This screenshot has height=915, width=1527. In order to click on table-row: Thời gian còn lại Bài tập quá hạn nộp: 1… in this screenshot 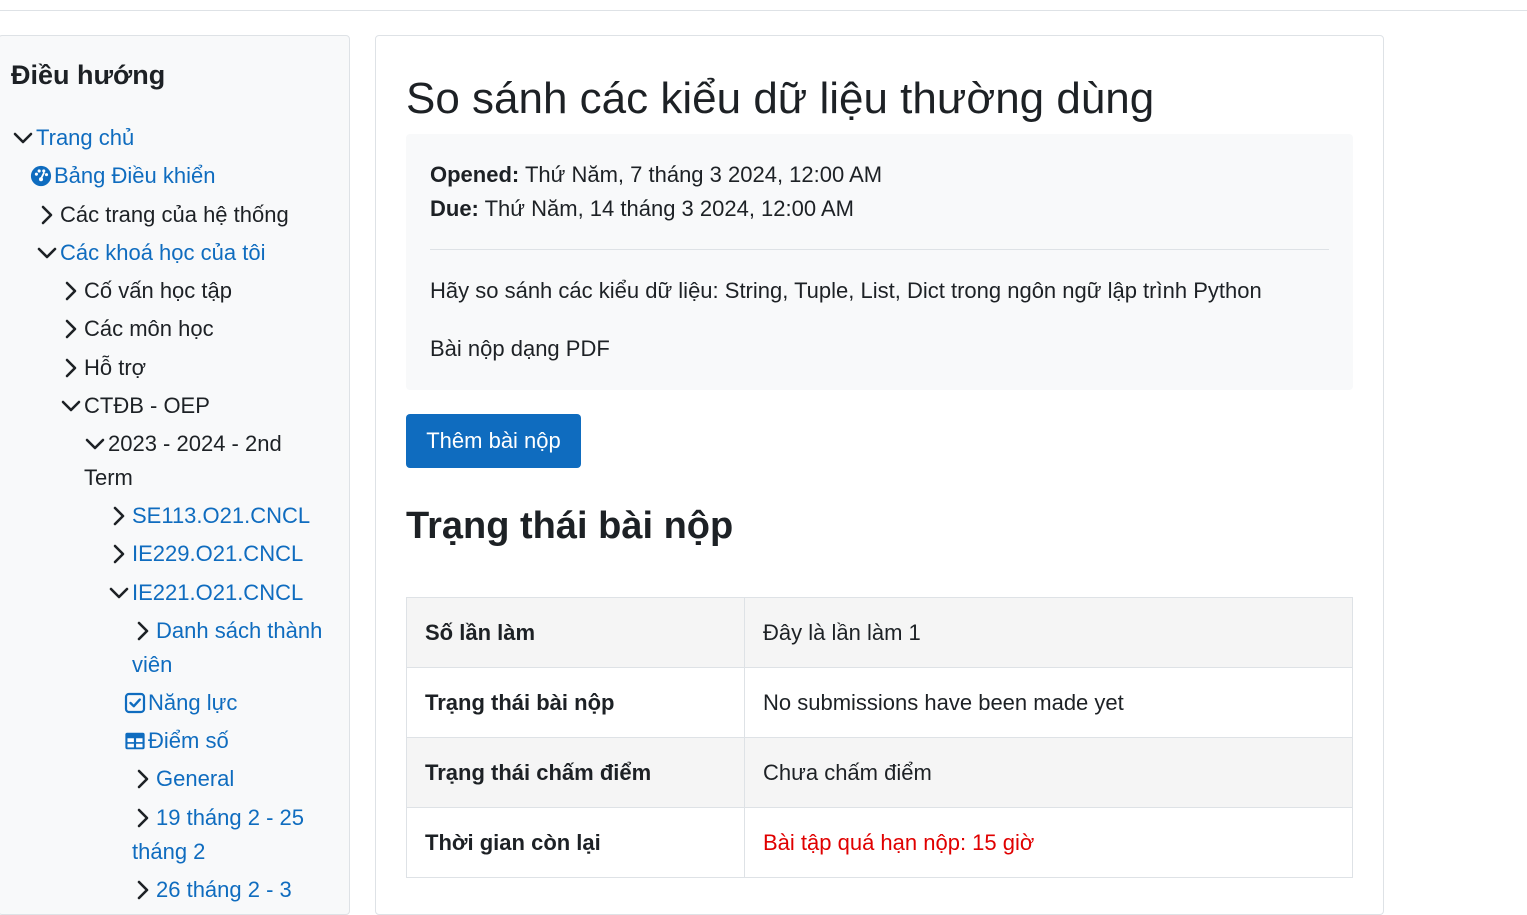, I will do `click(879, 842)`.